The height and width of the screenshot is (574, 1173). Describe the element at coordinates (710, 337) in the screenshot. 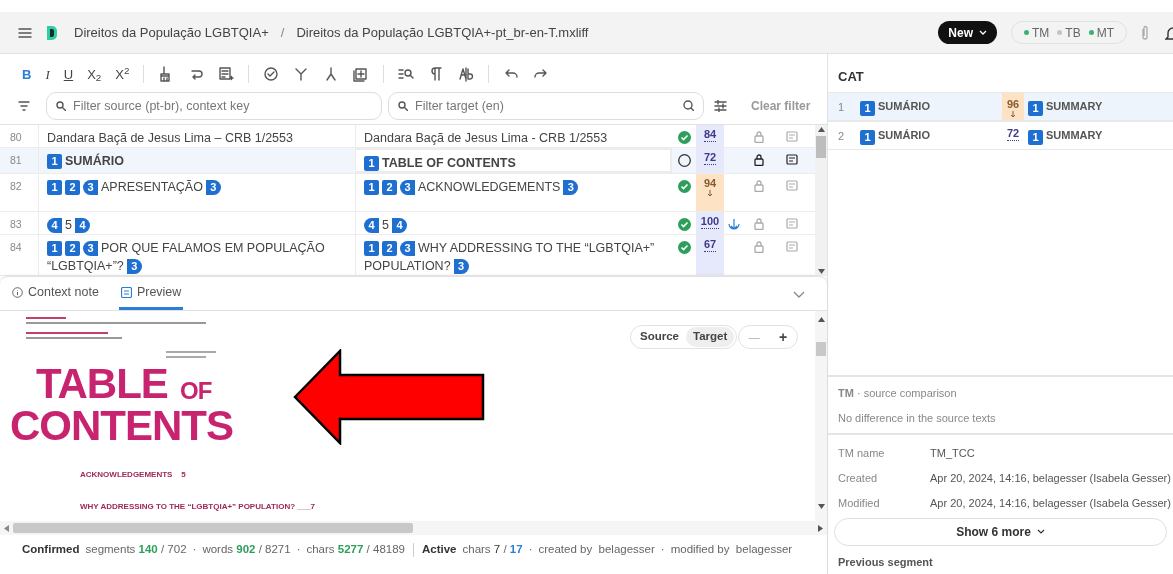

I see `toggle-option: Target` at that location.